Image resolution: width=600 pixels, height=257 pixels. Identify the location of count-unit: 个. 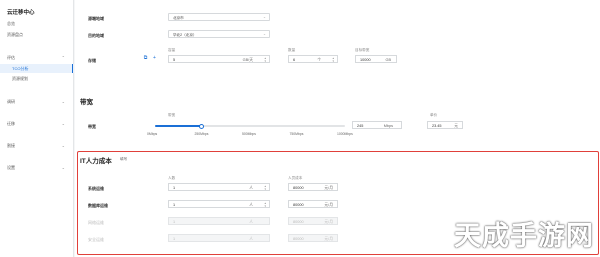
(319, 59).